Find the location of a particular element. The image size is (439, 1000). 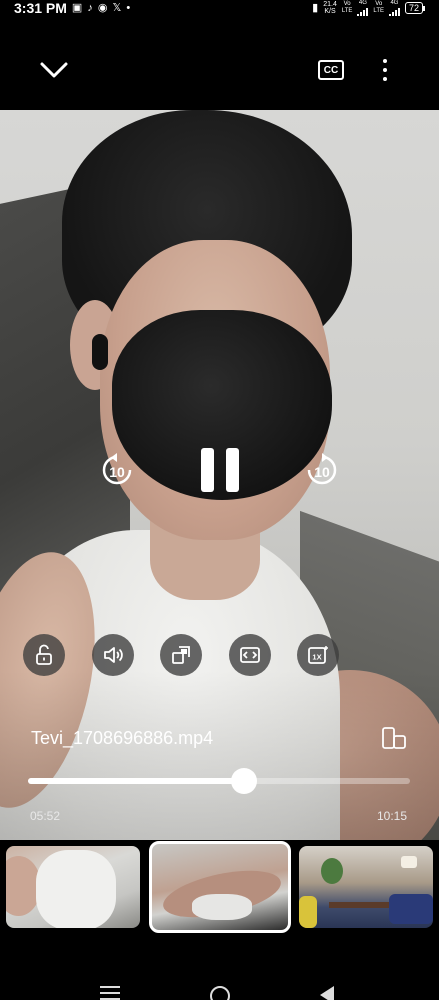

forward-10-button: 10 is located at coordinates (322, 470).